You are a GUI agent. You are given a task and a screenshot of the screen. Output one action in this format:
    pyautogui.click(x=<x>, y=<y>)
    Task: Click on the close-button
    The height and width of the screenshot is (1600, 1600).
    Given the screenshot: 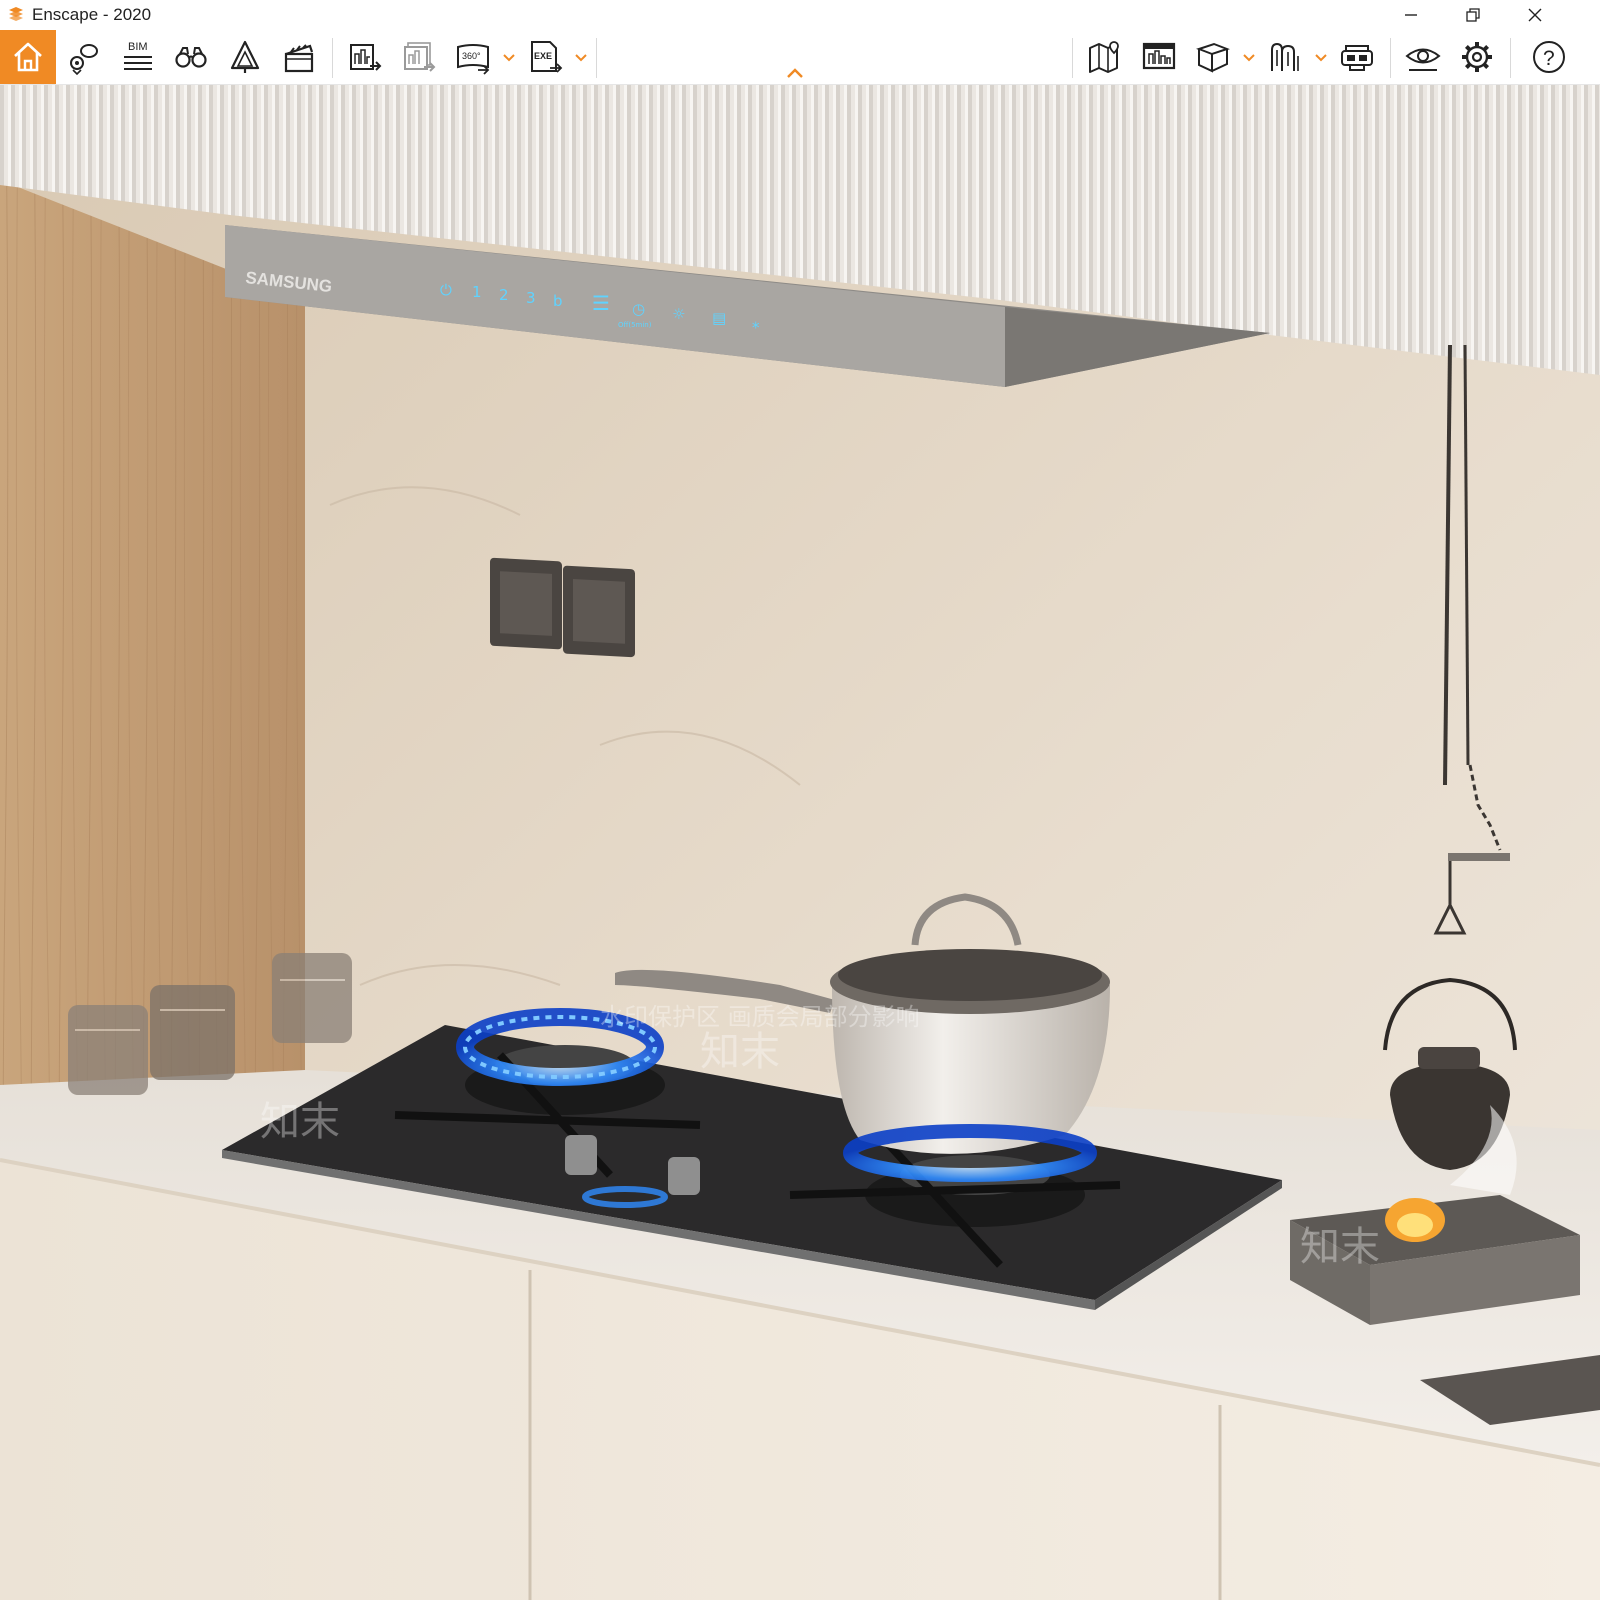 What is the action you would take?
    pyautogui.click(x=1535, y=15)
    